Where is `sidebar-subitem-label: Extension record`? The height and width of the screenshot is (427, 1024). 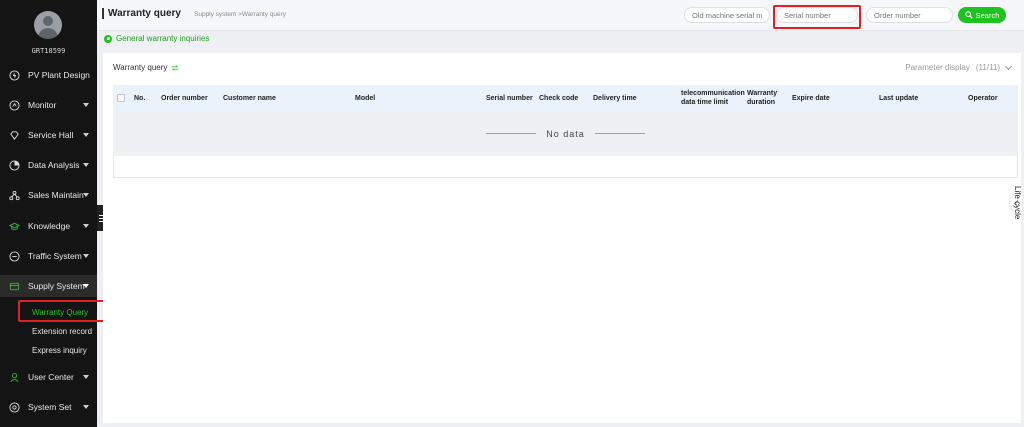 sidebar-subitem-label: Extension record is located at coordinates (62, 331).